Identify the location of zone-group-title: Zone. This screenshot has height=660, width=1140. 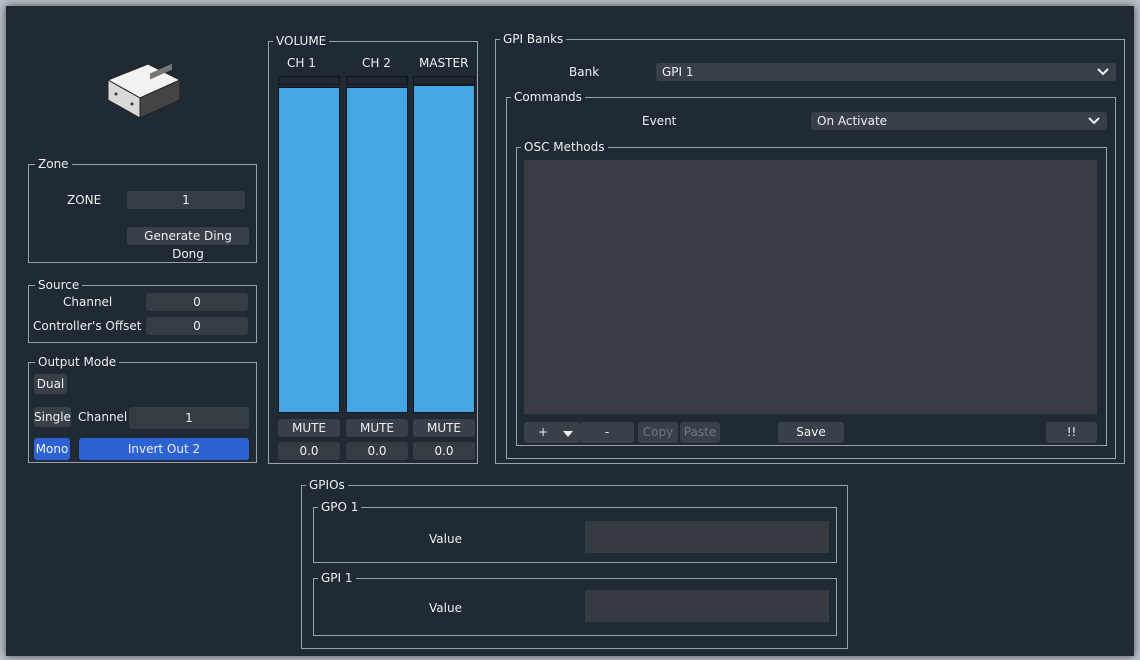
(53, 164).